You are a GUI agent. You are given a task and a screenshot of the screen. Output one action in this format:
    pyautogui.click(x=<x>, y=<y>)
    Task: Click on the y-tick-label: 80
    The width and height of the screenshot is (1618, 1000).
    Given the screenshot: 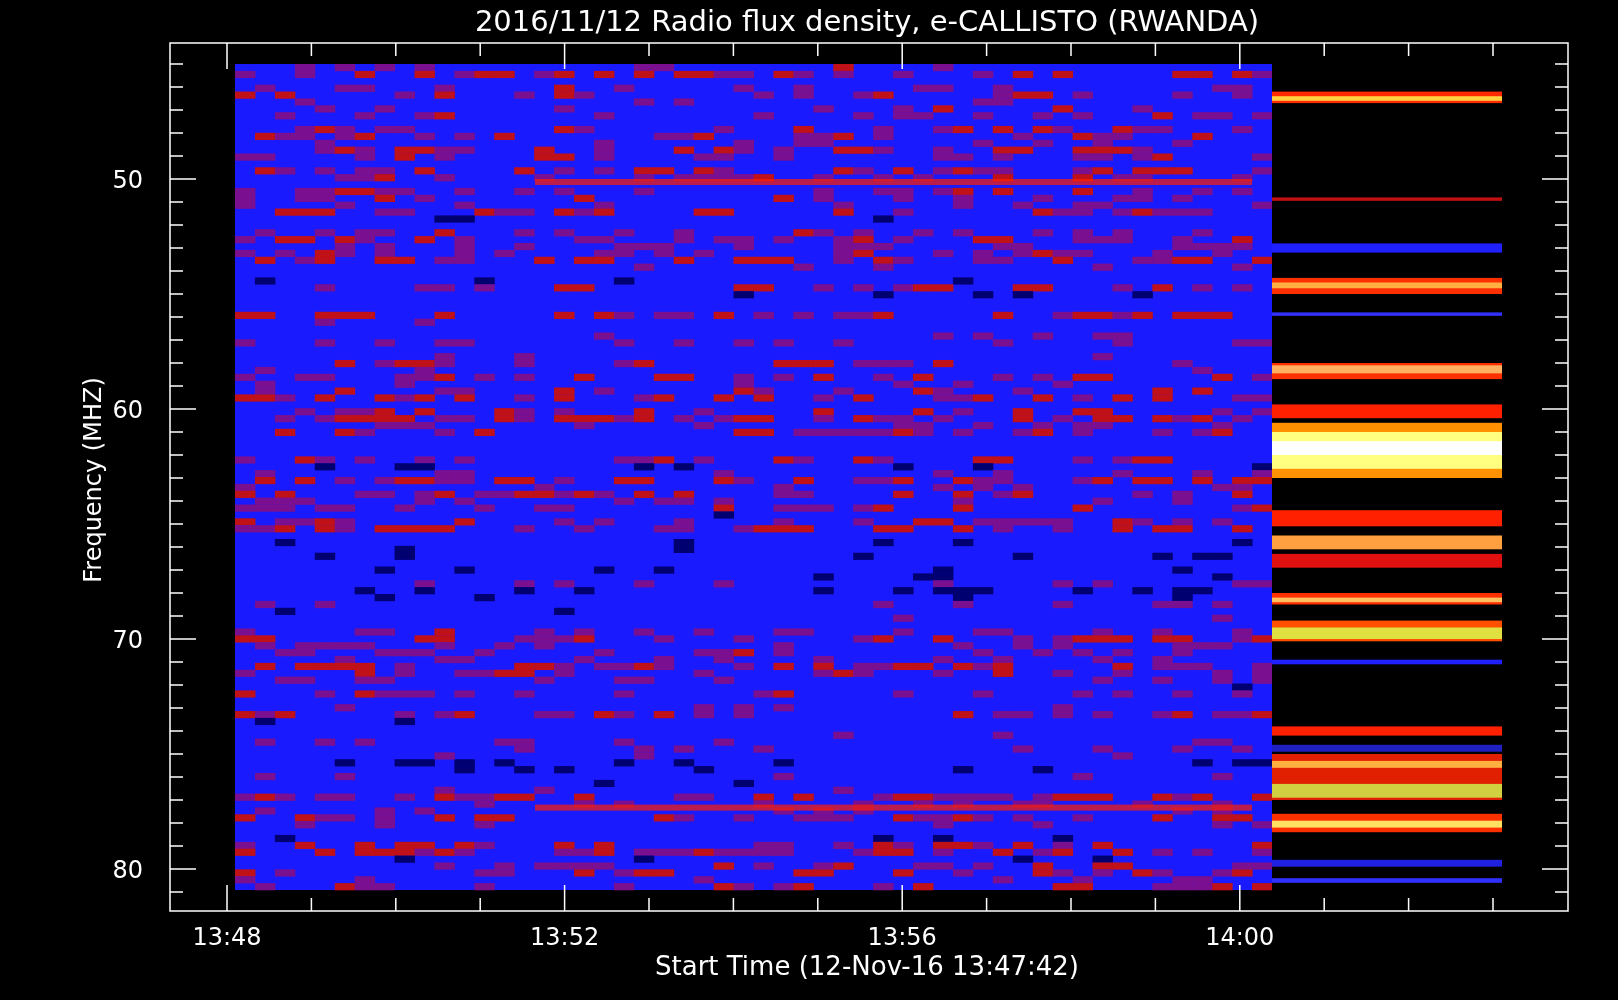 What is the action you would take?
    pyautogui.click(x=127, y=870)
    